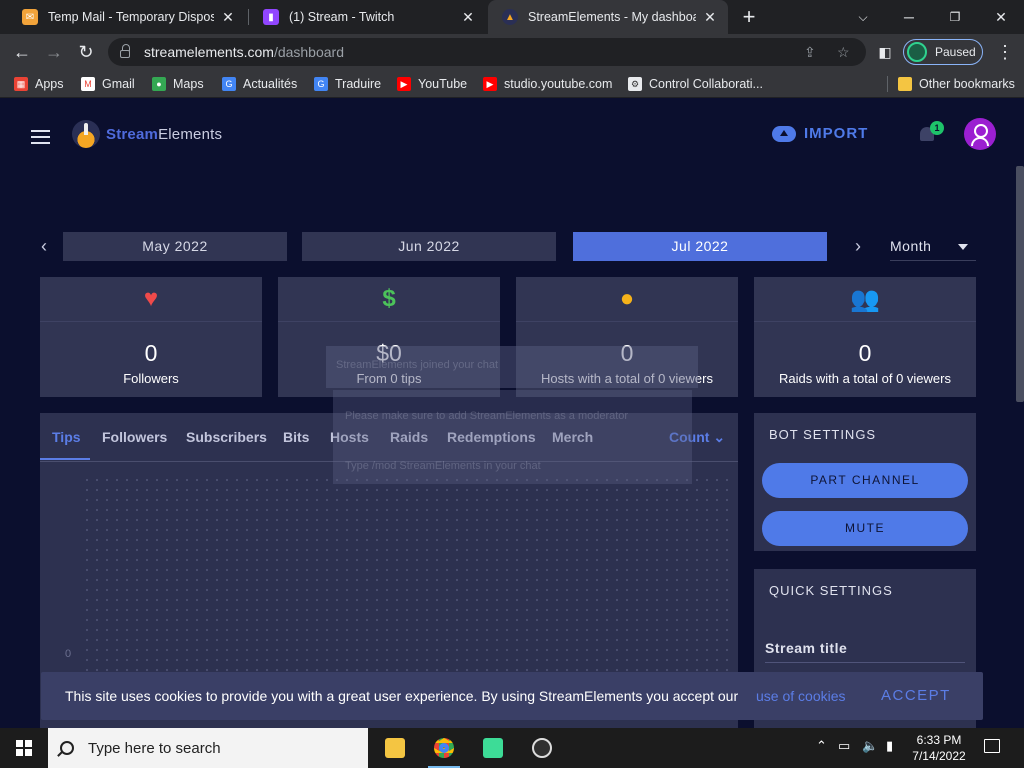 Image resolution: width=1024 pixels, height=768 pixels. I want to click on user-circle-icon: ●, so click(627, 298).